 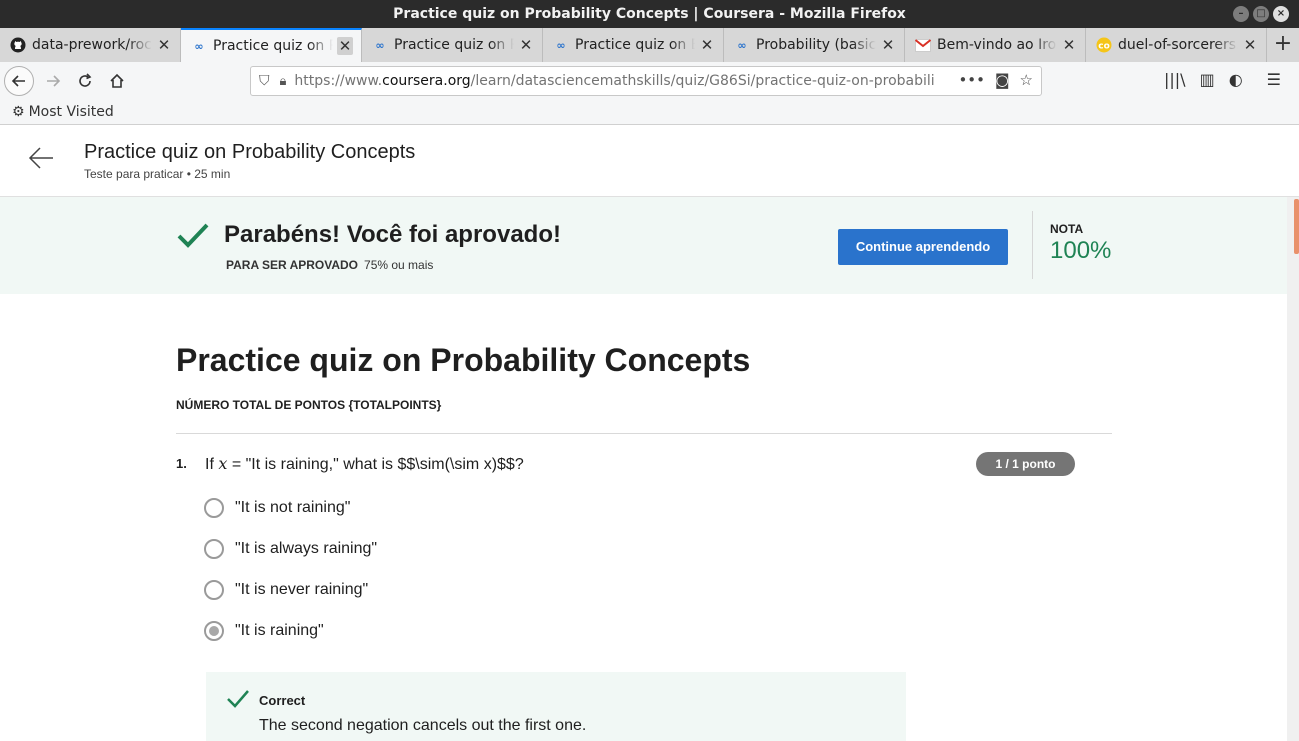 I want to click on answer-option: "It is not raining", so click(x=277, y=508).